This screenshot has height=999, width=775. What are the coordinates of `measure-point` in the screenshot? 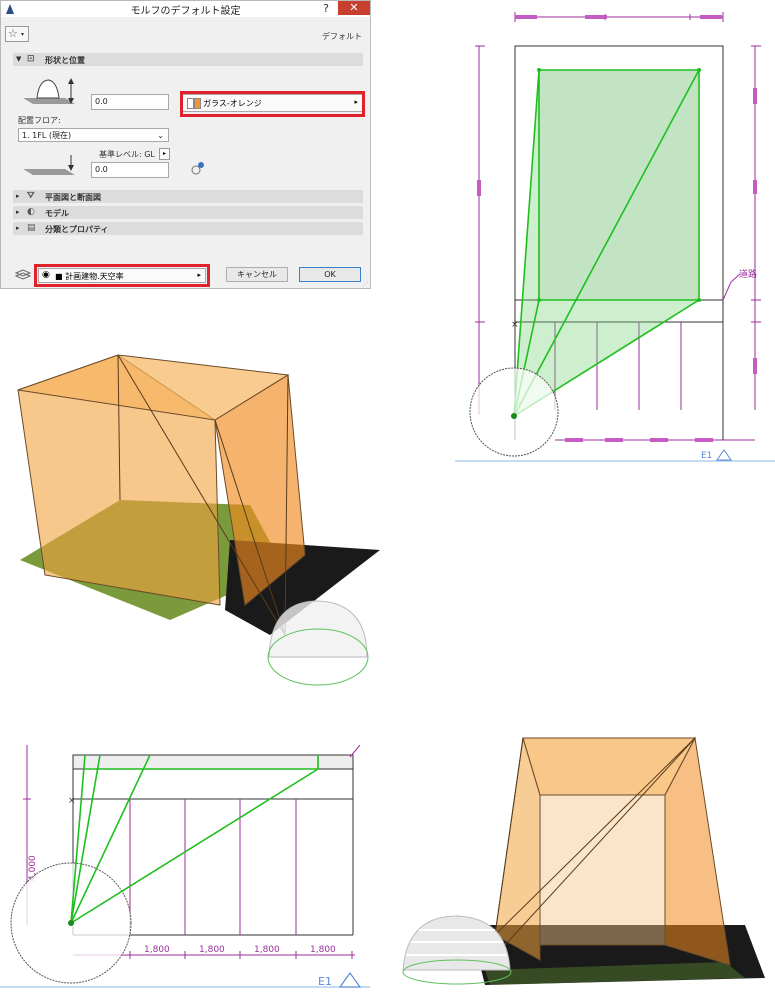 It's located at (514, 416).